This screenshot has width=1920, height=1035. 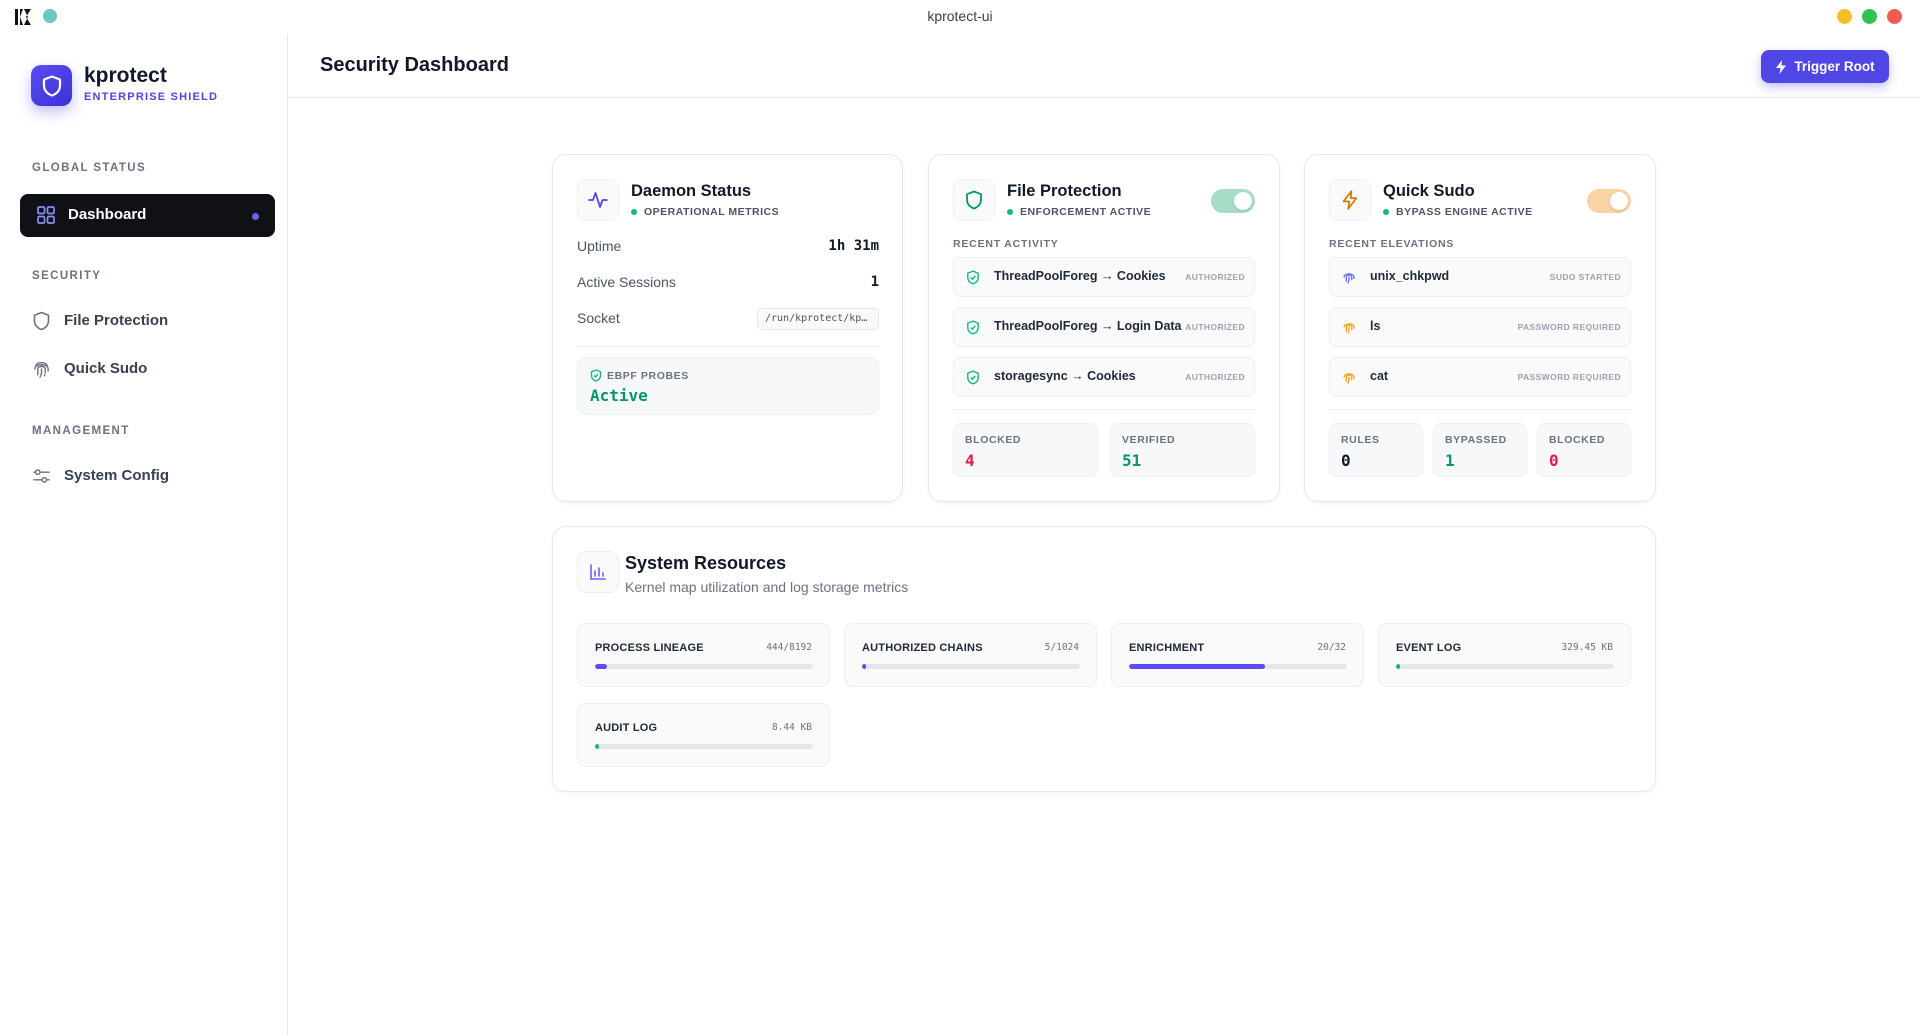 I want to click on resource-audit-log: AUDIT LOG 8.44 KB, so click(x=703, y=735).